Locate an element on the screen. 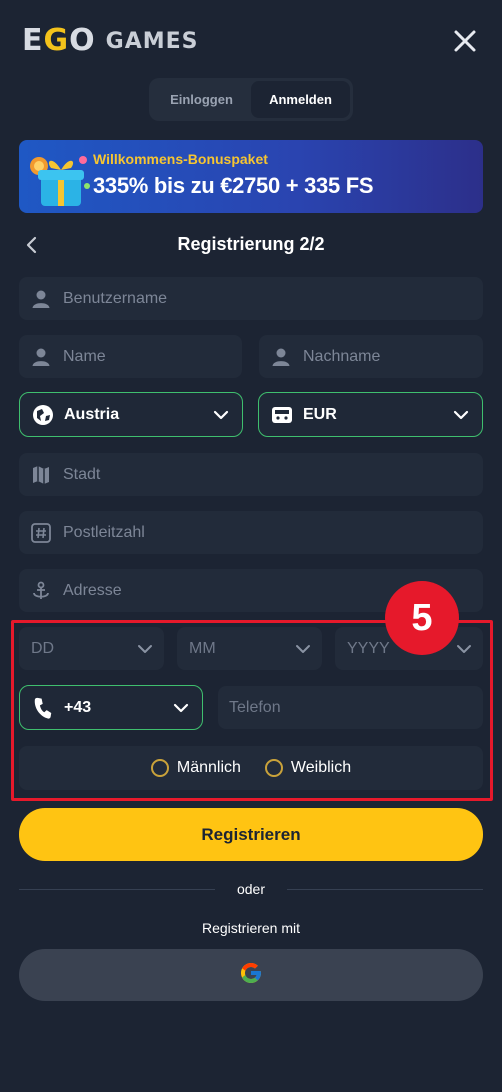  logo-letter-e: E is located at coordinates (32, 40).